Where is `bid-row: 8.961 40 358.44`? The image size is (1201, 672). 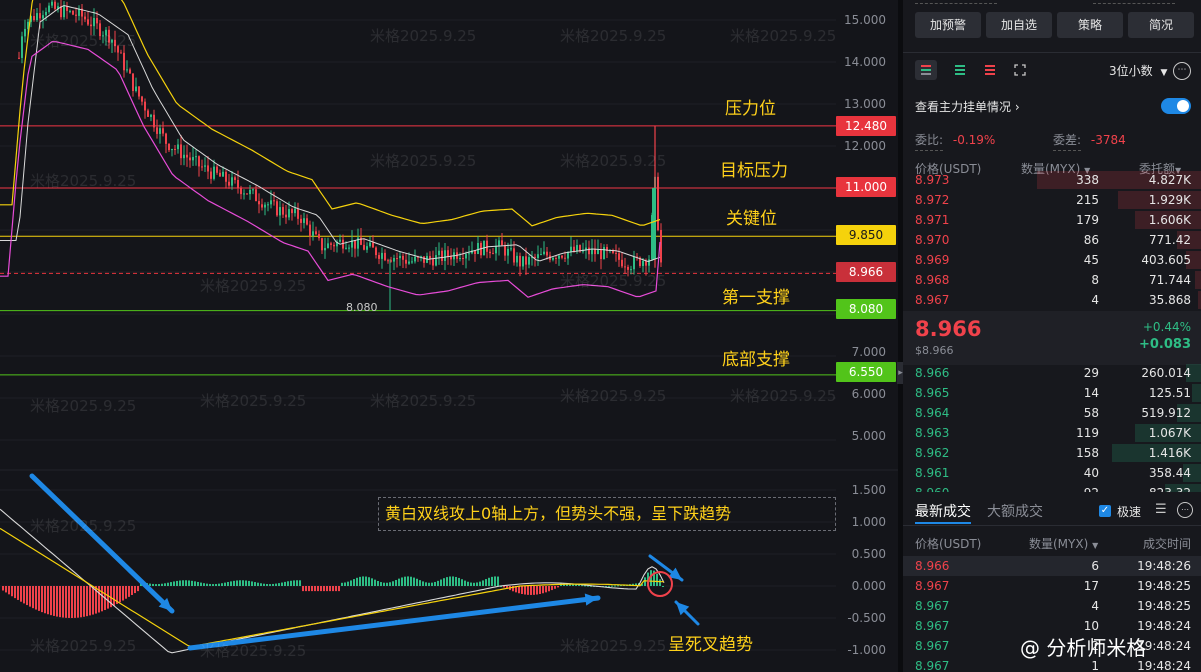
bid-row: 8.961 40 358.44 is located at coordinates (1052, 473).